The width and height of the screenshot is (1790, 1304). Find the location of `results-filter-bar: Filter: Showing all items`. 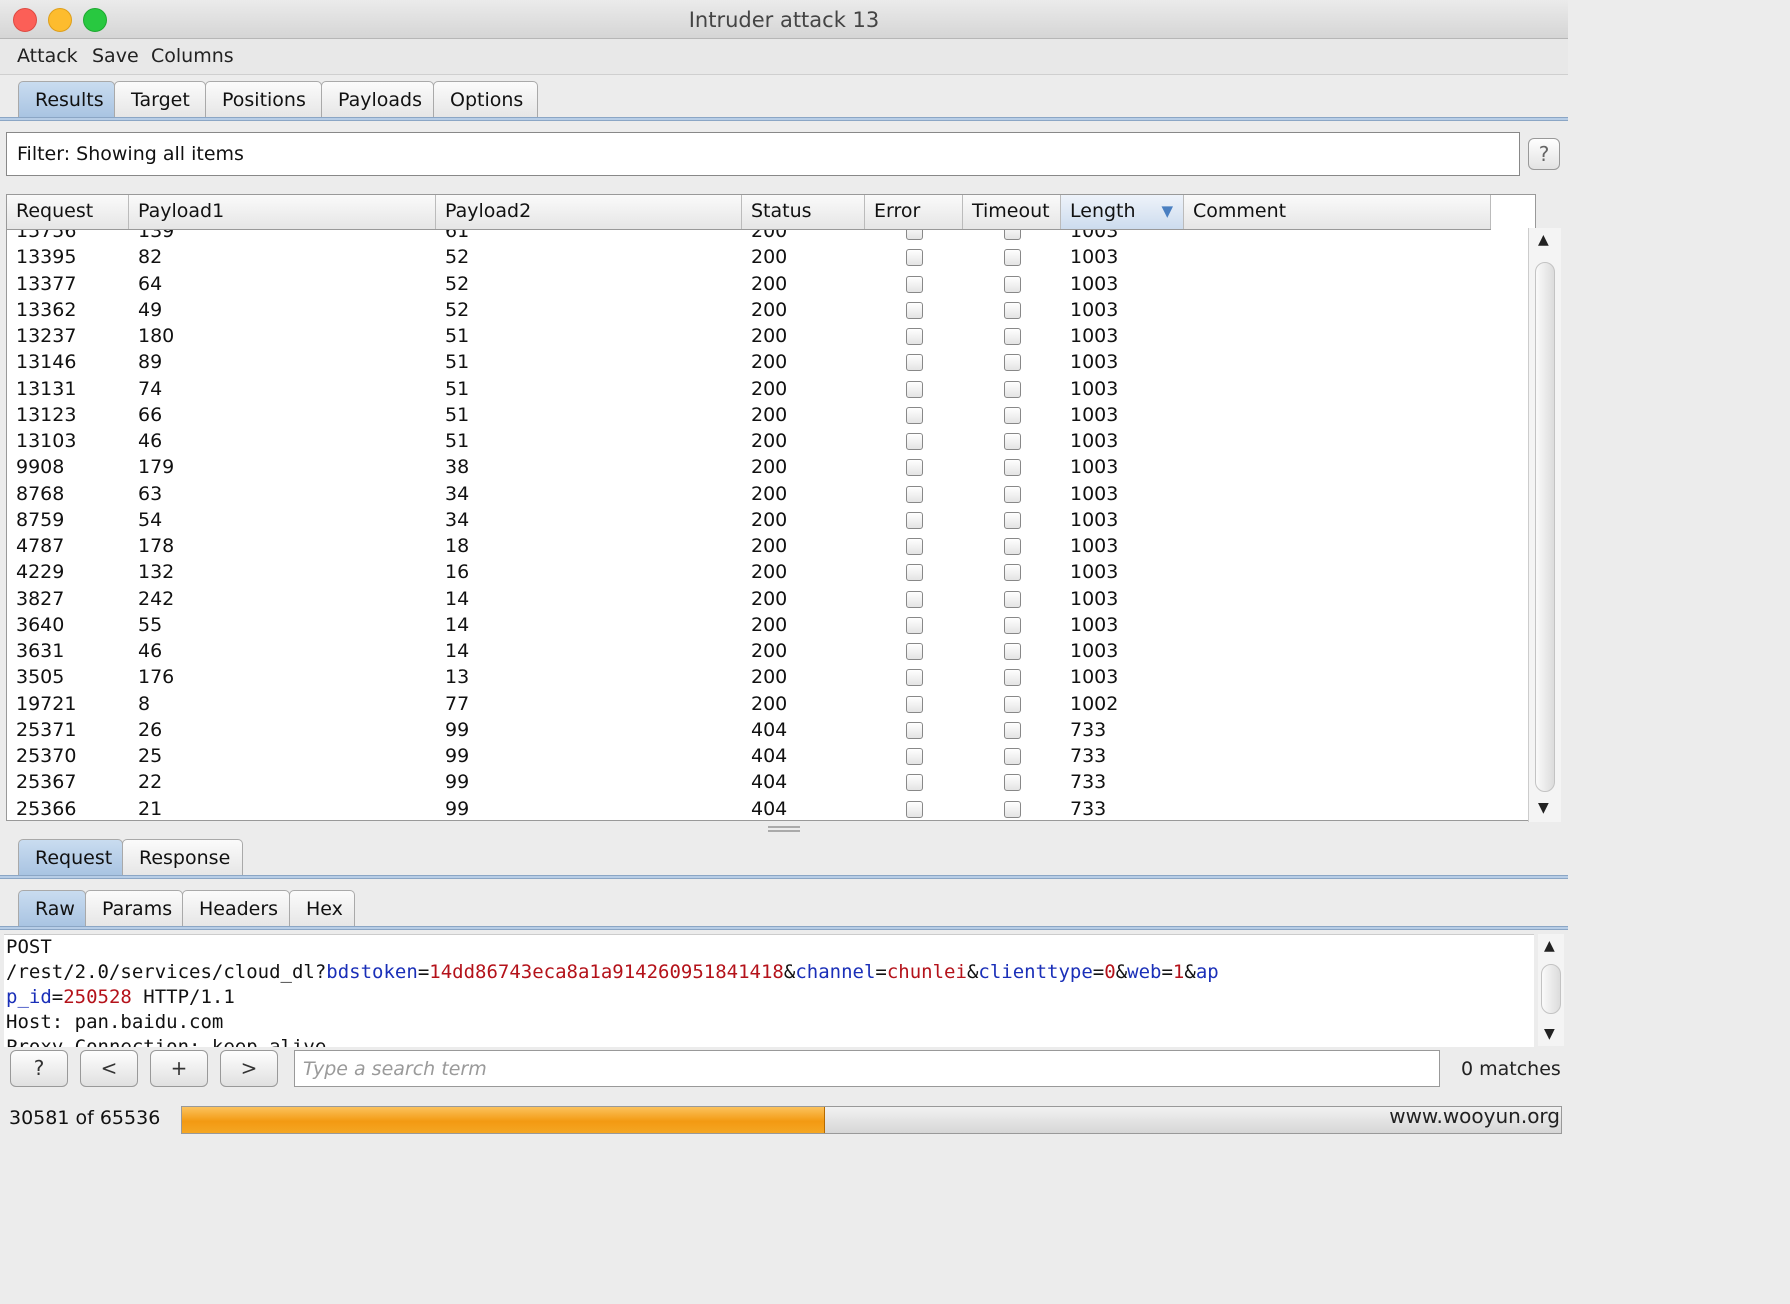

results-filter-bar: Filter: Showing all items is located at coordinates (763, 154).